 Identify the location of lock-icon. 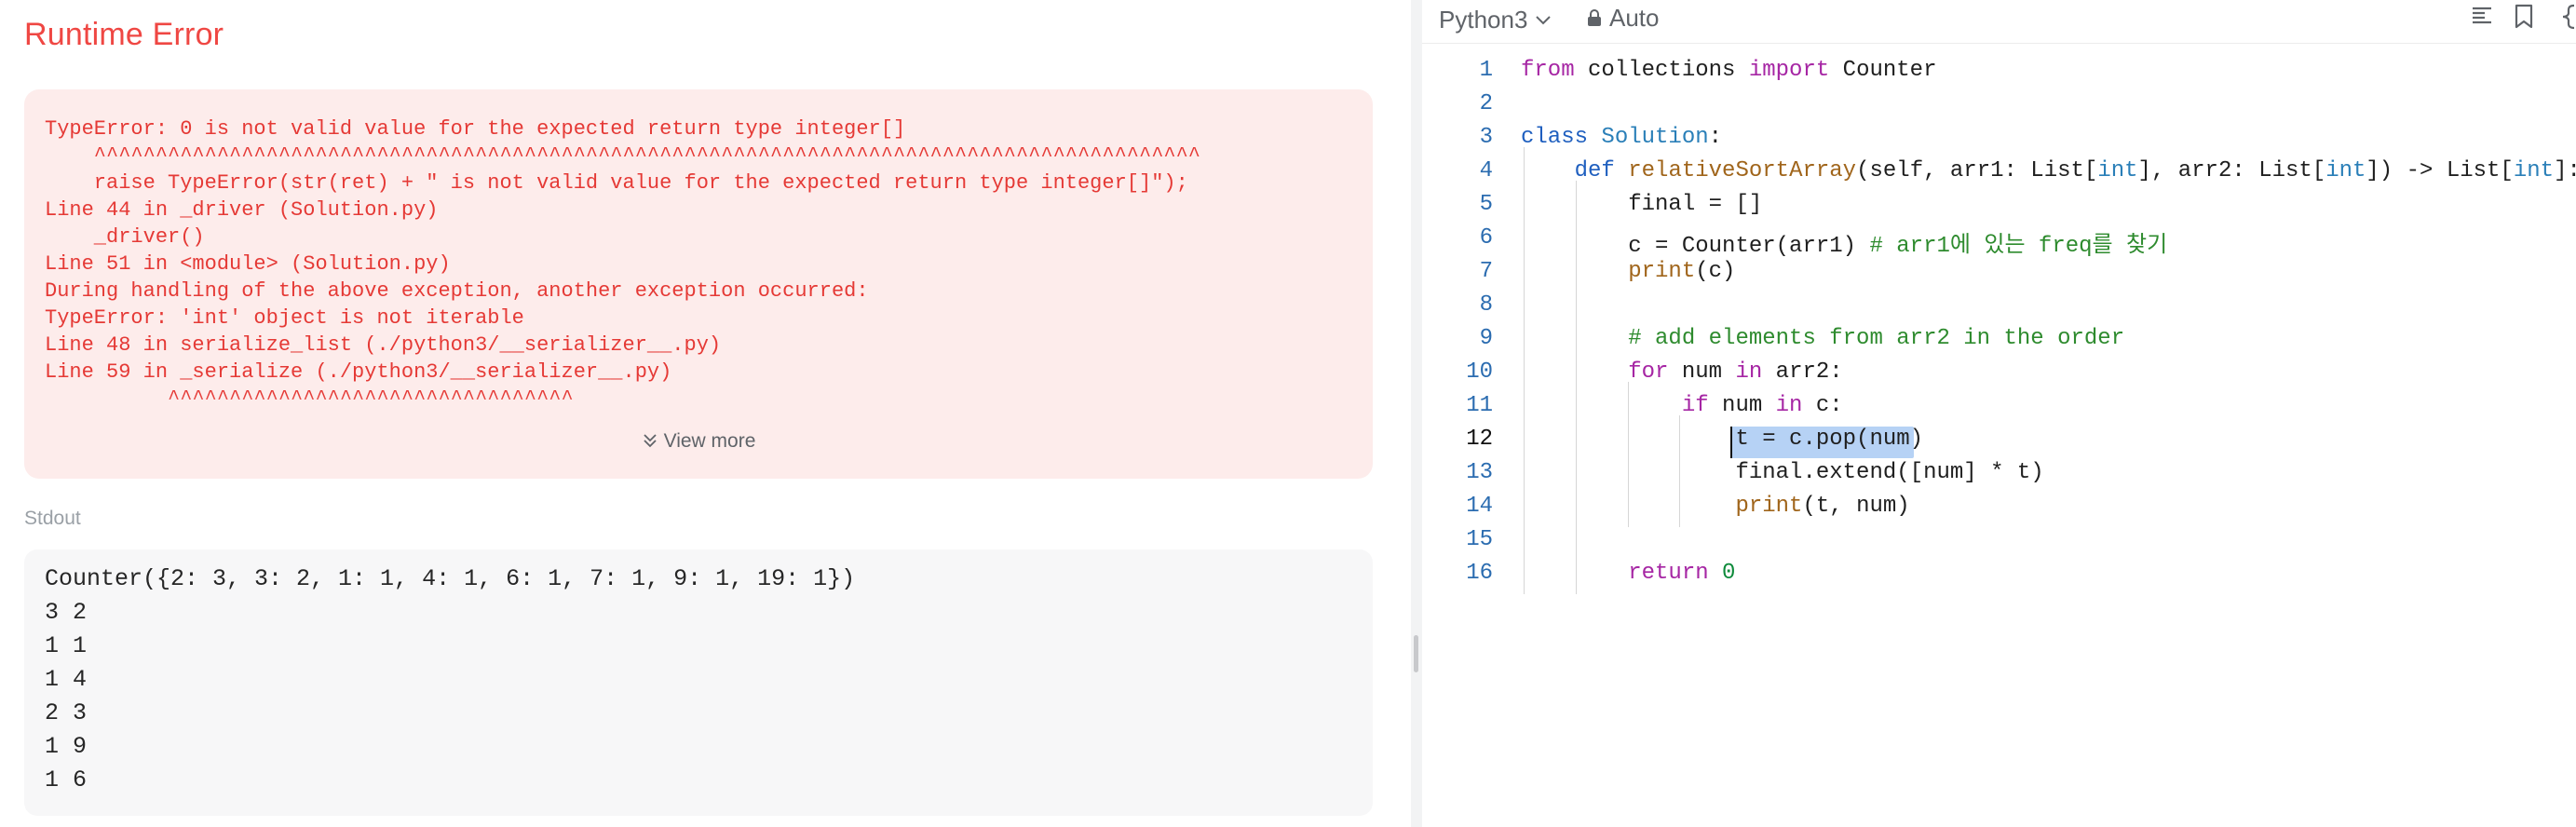
(1594, 19).